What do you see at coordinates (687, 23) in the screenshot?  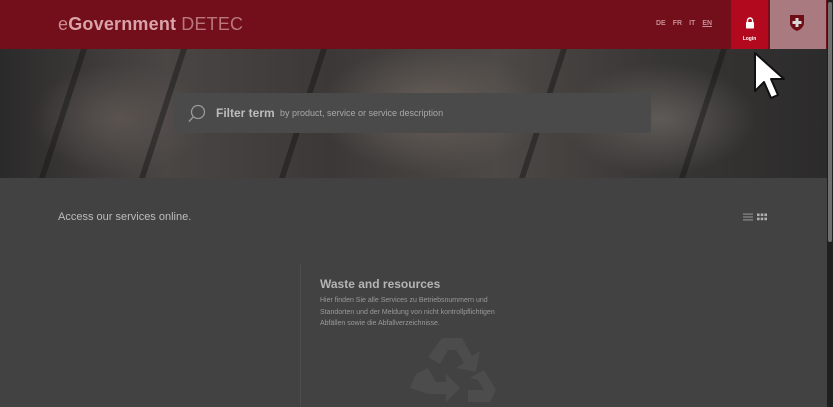 I see `language-switcher: DE FR IT EN` at bounding box center [687, 23].